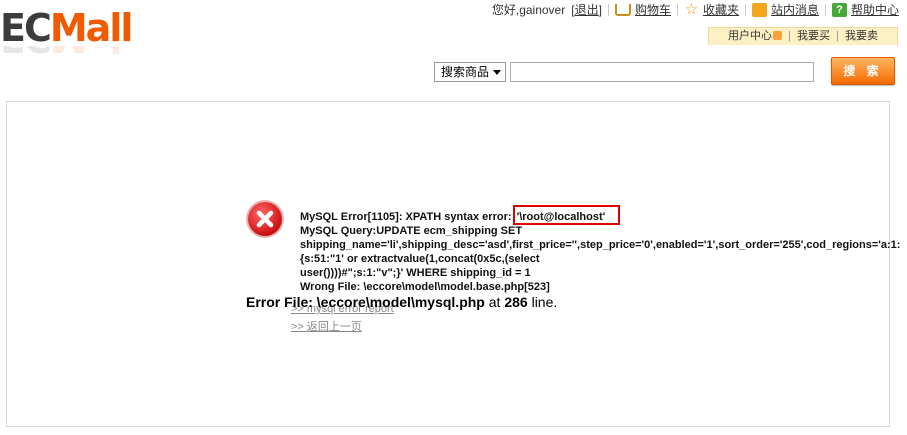  Describe the element at coordinates (528, 10) in the screenshot. I see `greeting-text: 您好,gainover` at that location.